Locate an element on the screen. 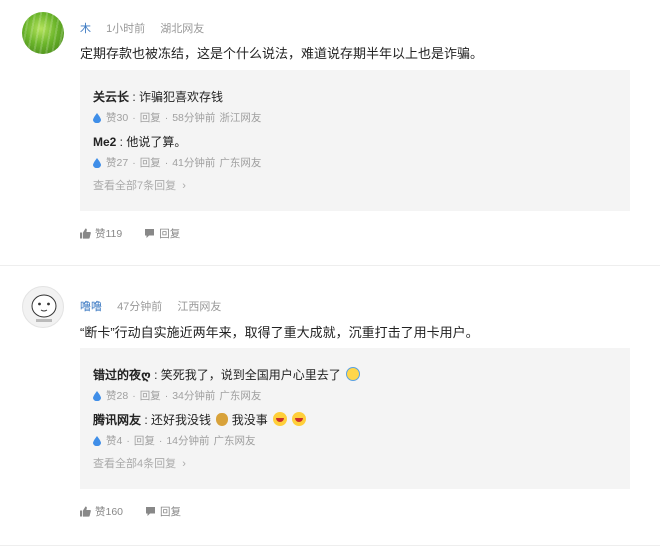  reply-item: 关云长 : 诈骗犯喜欢存钱 is located at coordinates (158, 97).